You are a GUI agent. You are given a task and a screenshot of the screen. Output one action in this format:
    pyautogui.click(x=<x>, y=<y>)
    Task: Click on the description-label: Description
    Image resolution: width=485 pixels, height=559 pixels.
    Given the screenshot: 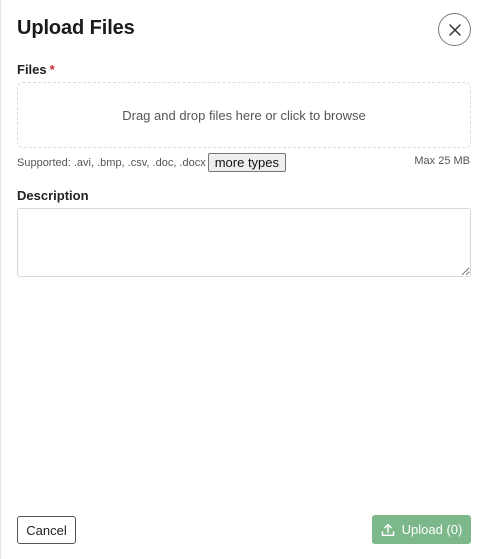 What is the action you would take?
    pyautogui.click(x=53, y=195)
    